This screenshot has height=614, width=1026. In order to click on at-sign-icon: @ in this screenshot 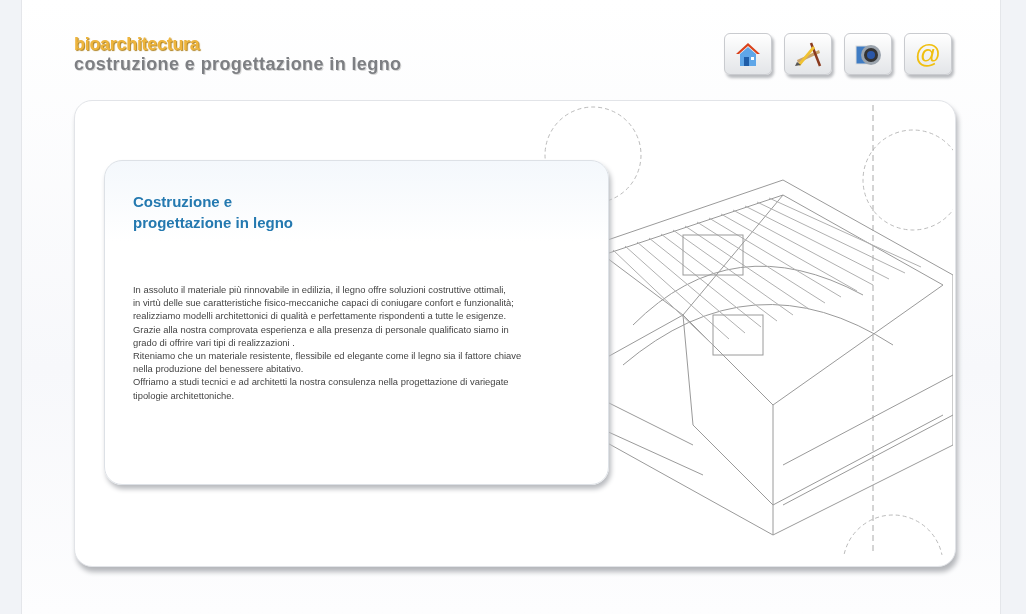, I will do `click(928, 54)`.